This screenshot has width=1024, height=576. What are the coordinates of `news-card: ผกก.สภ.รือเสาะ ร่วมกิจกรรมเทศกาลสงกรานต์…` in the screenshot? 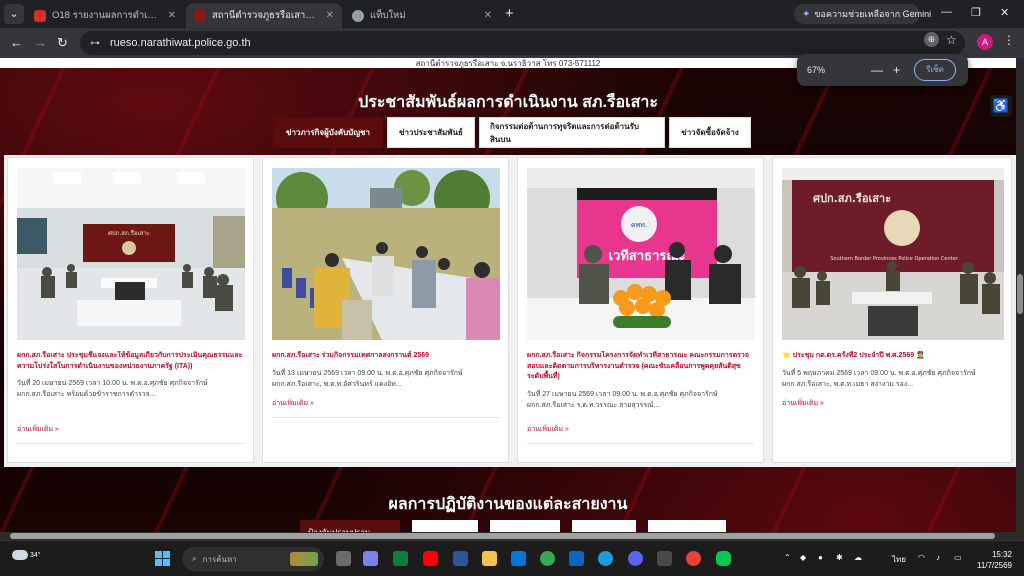 It's located at (385, 310).